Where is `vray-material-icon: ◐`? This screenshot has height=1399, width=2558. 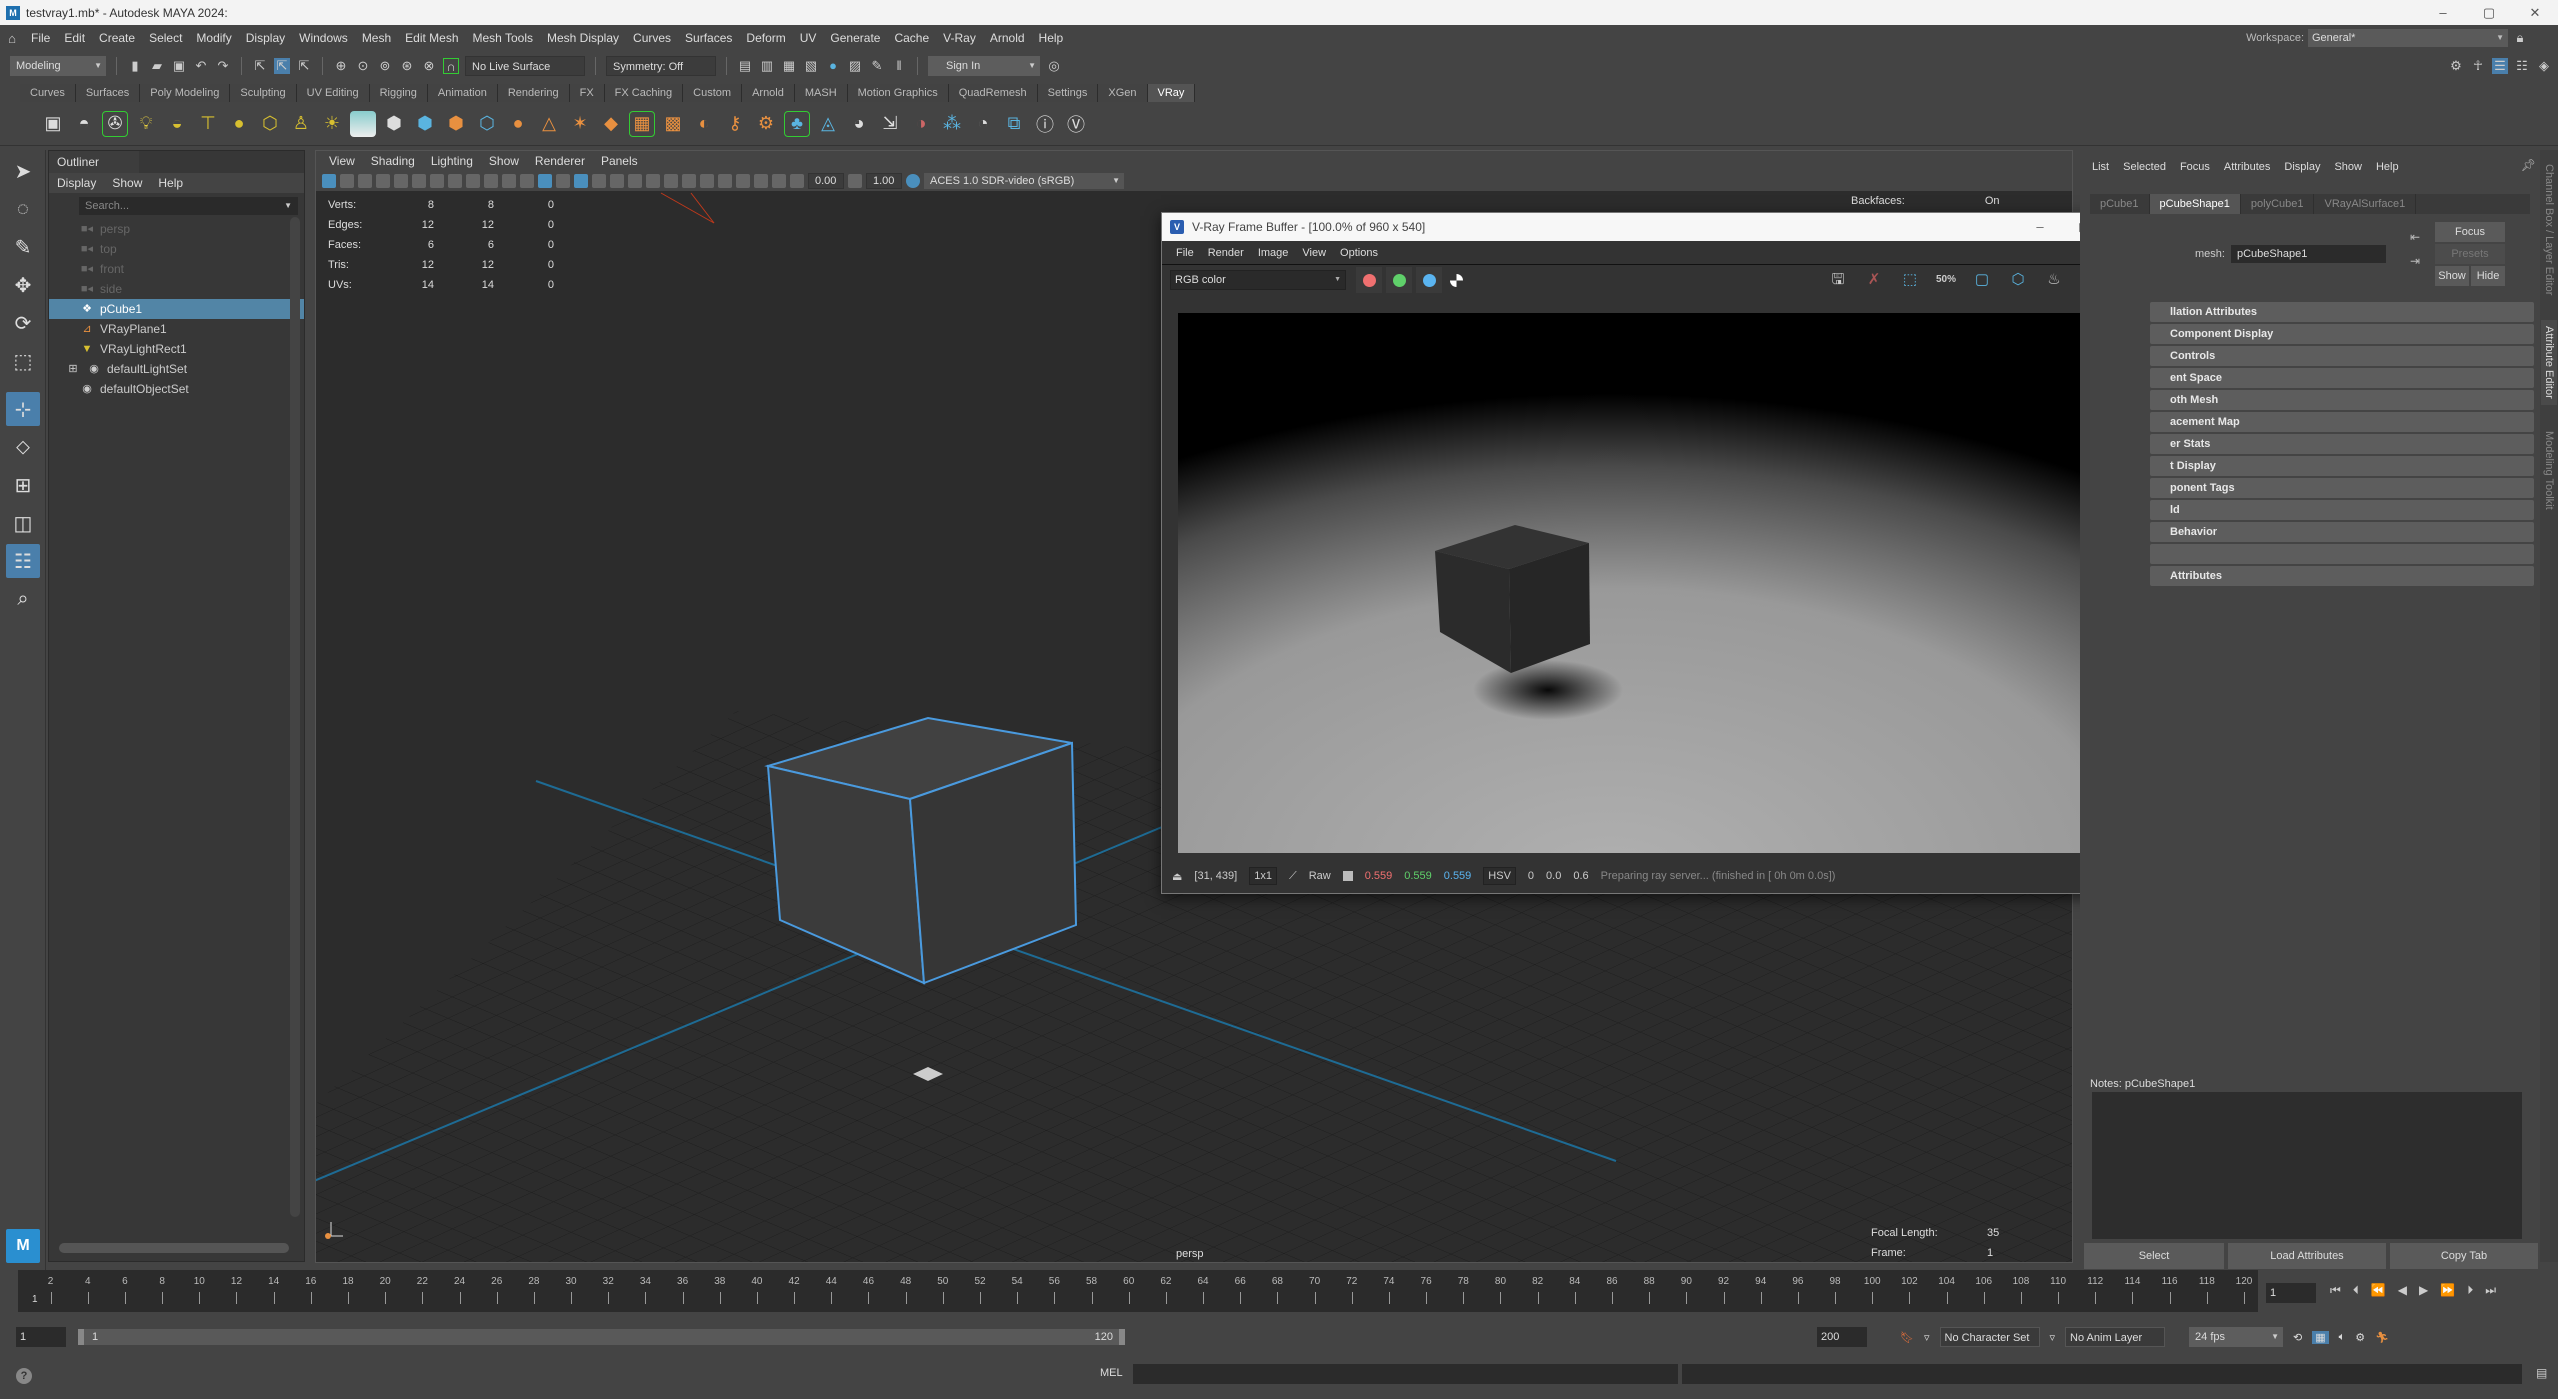
vray-material-icon: ◐ is located at coordinates (704, 124).